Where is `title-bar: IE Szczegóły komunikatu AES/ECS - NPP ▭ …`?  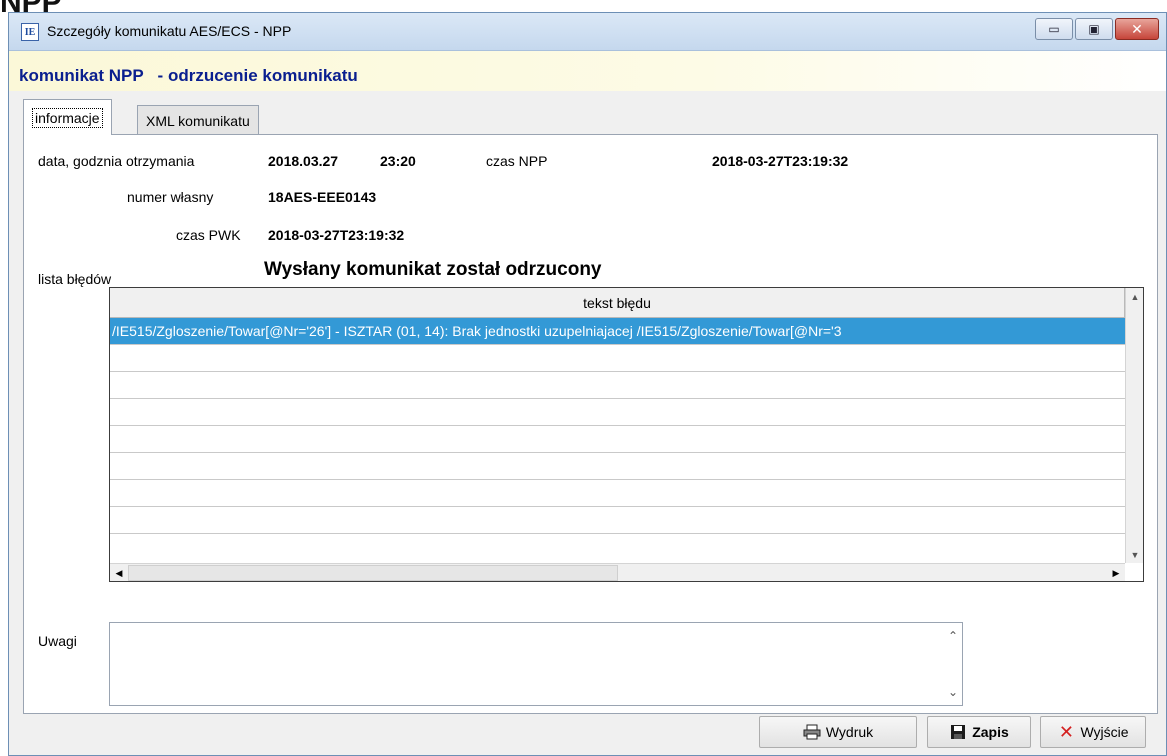
title-bar: IE Szczegóły komunikatu AES/ECS - NPP ▭ … is located at coordinates (587, 32).